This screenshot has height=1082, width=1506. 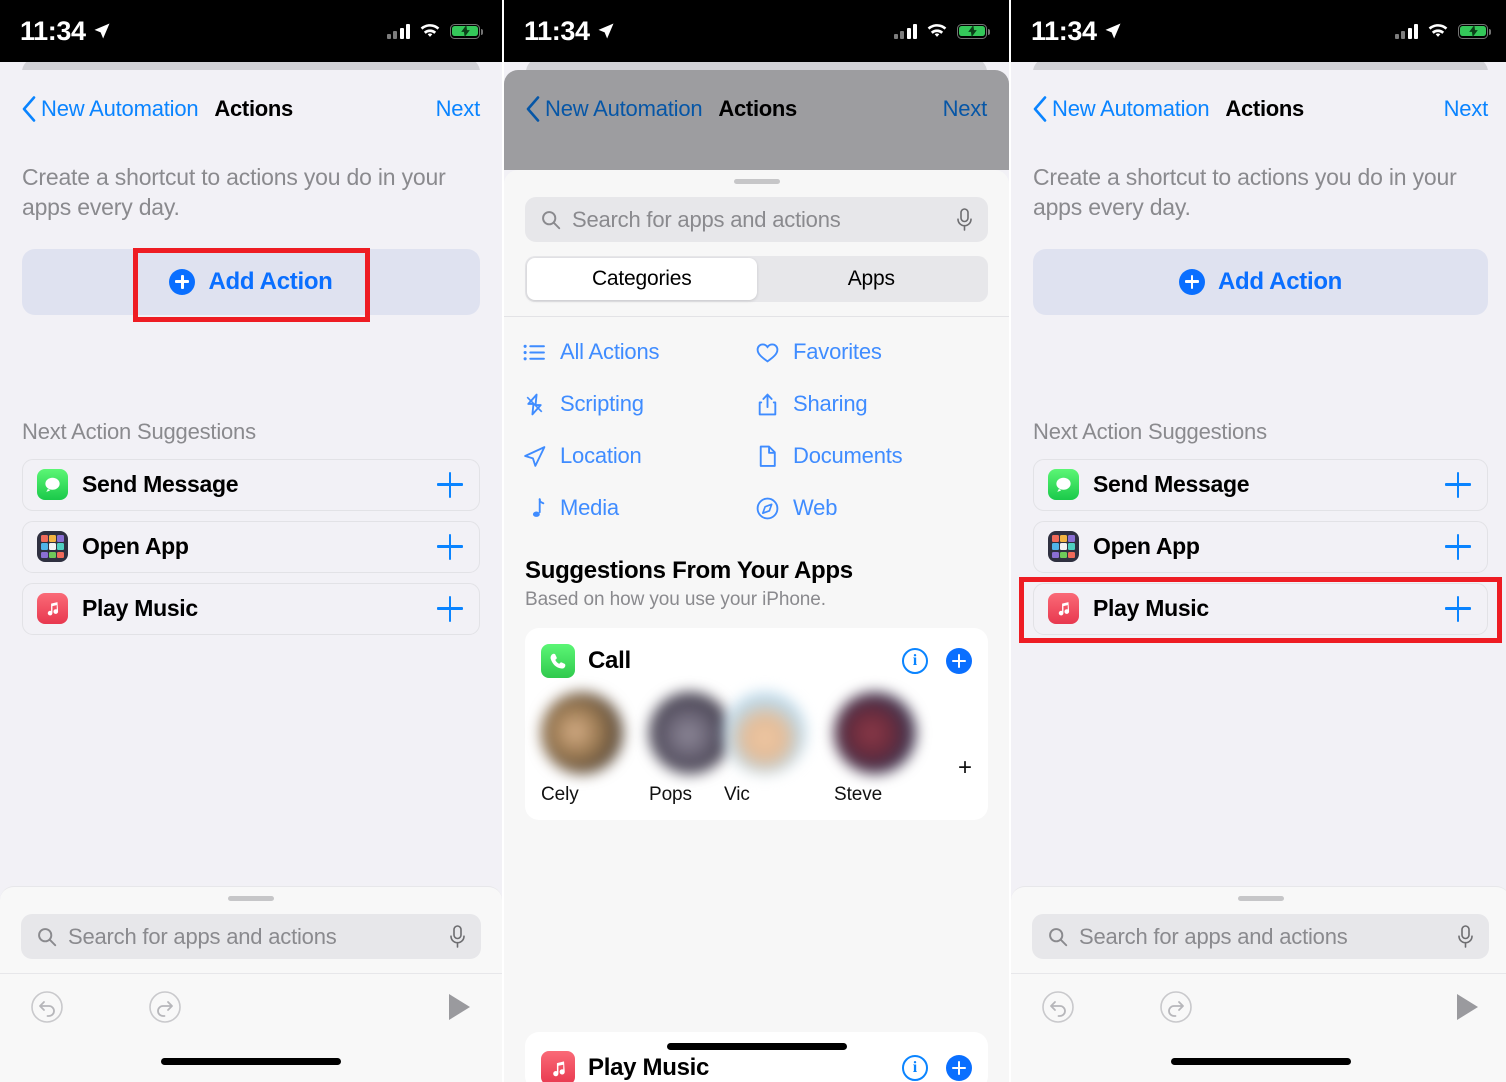 I want to click on category-label: Documents, so click(x=848, y=455).